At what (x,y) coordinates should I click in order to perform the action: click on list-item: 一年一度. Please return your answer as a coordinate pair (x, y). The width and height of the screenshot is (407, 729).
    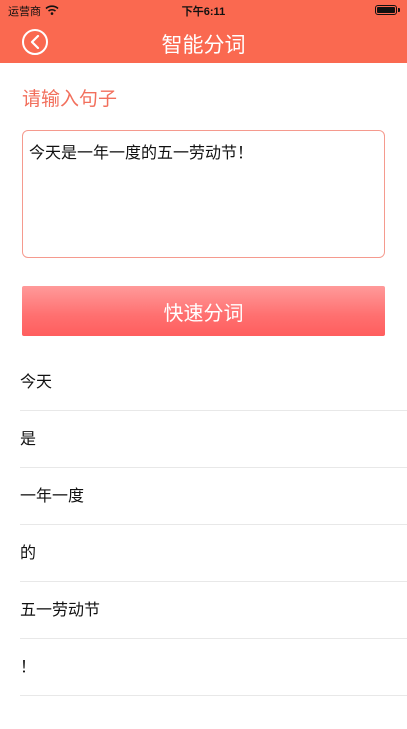
    Looking at the image, I should click on (213, 496).